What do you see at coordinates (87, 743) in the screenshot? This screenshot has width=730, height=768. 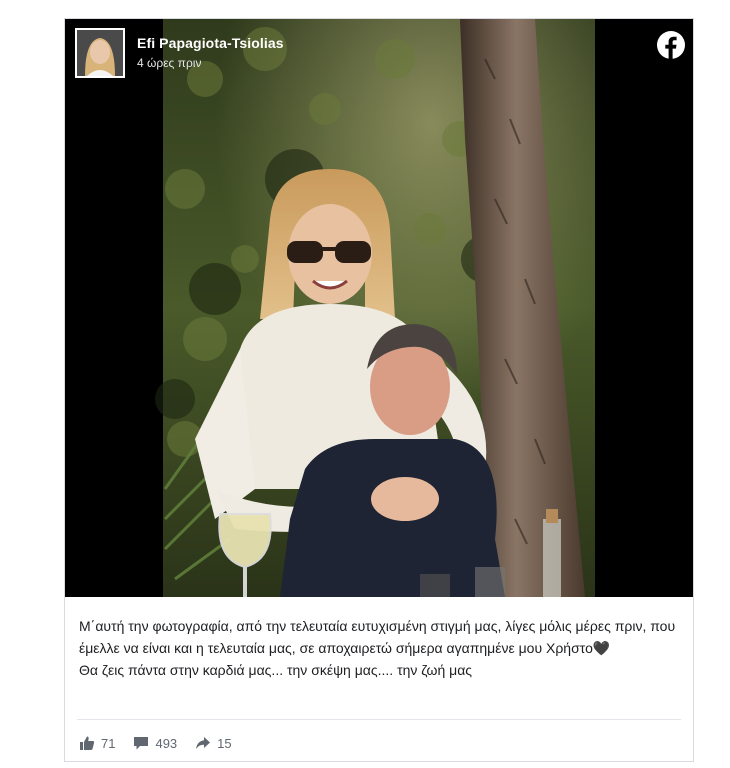 I see `thumbs-up-icon` at bounding box center [87, 743].